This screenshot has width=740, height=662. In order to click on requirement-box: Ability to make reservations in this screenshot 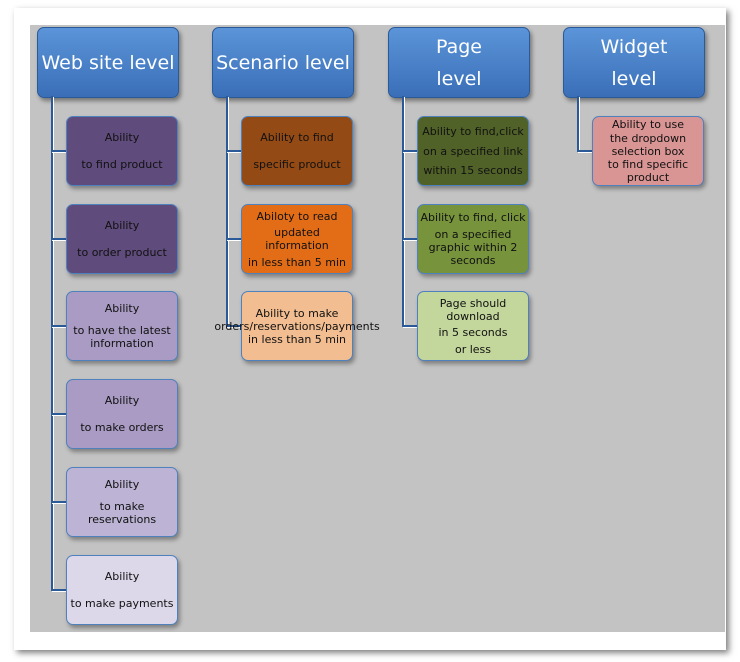, I will do `click(122, 502)`.